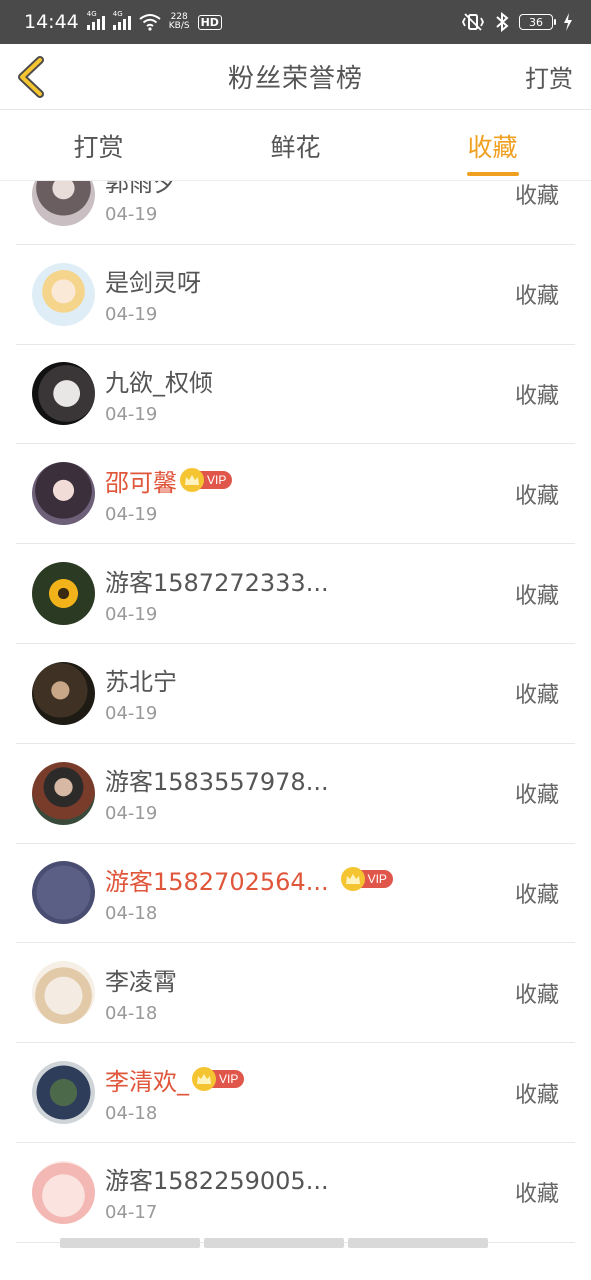  I want to click on list-item: 游客1582259005... 04-17 收藏, so click(295, 1193).